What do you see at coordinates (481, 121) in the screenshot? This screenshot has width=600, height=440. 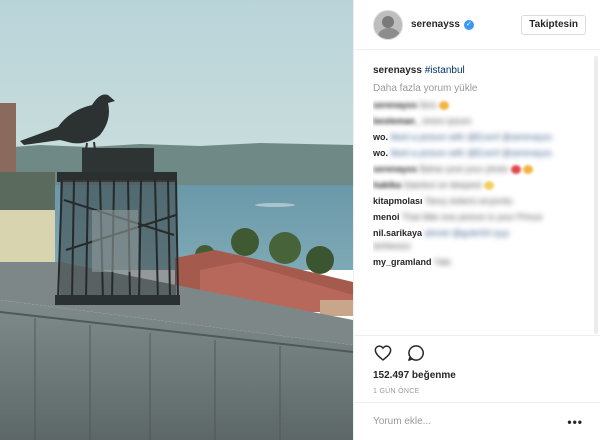 I see `comment-item: besteman_ lorem ipsum` at bounding box center [481, 121].